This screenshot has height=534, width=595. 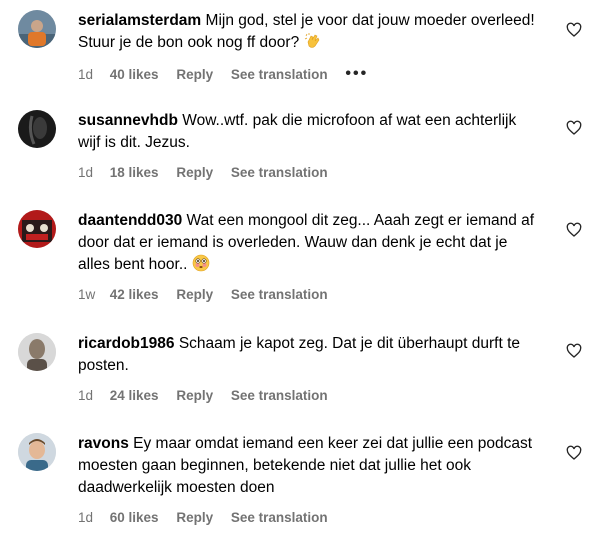 What do you see at coordinates (103, 443) in the screenshot?
I see `comment-username: ravons` at bounding box center [103, 443].